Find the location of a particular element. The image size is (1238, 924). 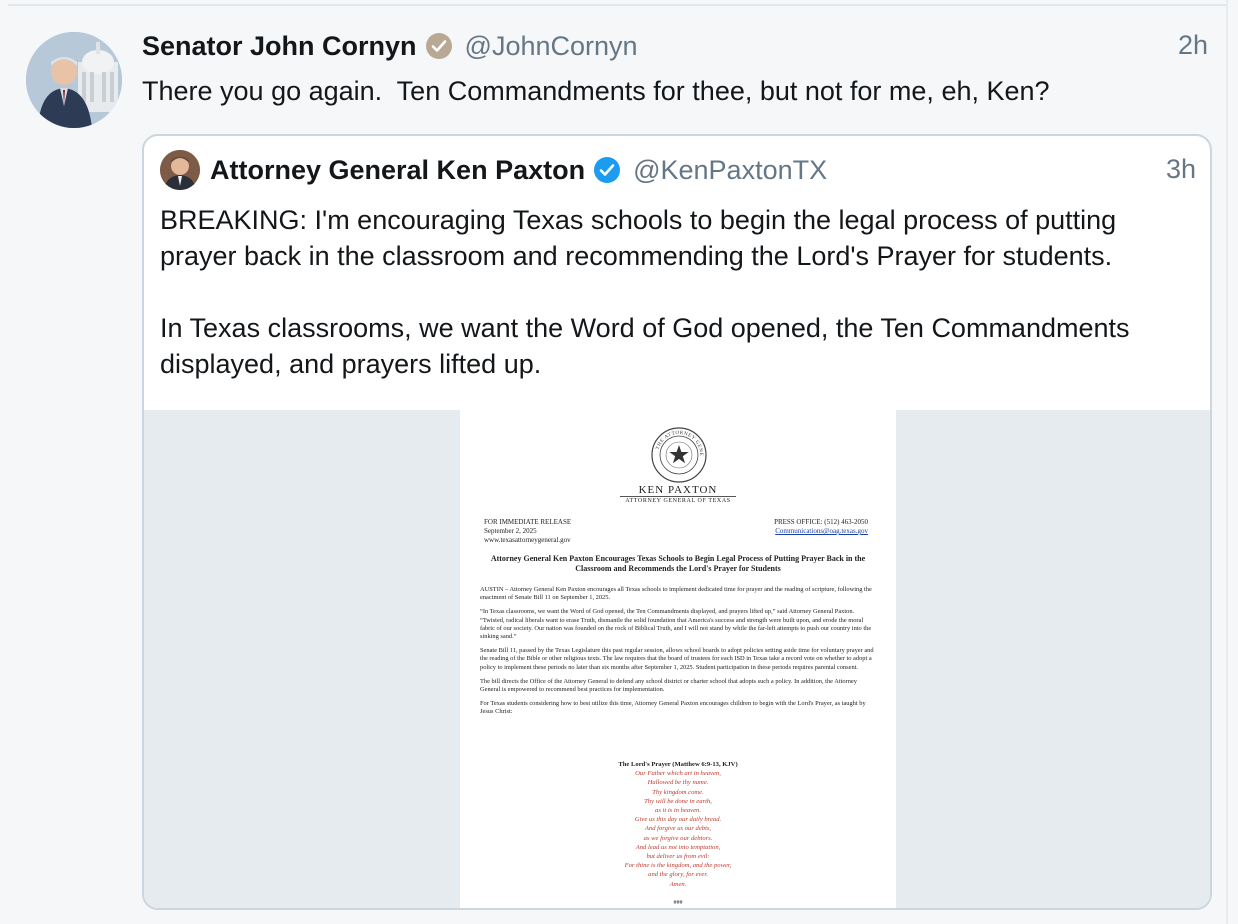

prayer-line: And lead us not into temptation, is located at coordinates (678, 847).